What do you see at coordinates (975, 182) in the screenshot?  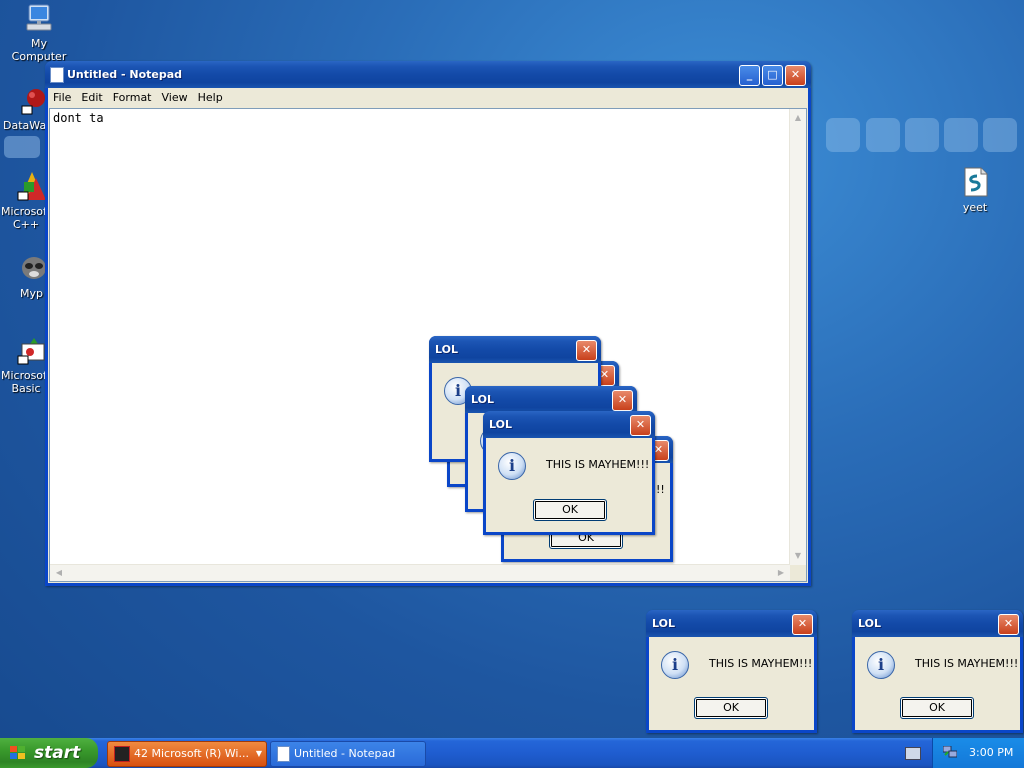 I see `script-file-icon` at bounding box center [975, 182].